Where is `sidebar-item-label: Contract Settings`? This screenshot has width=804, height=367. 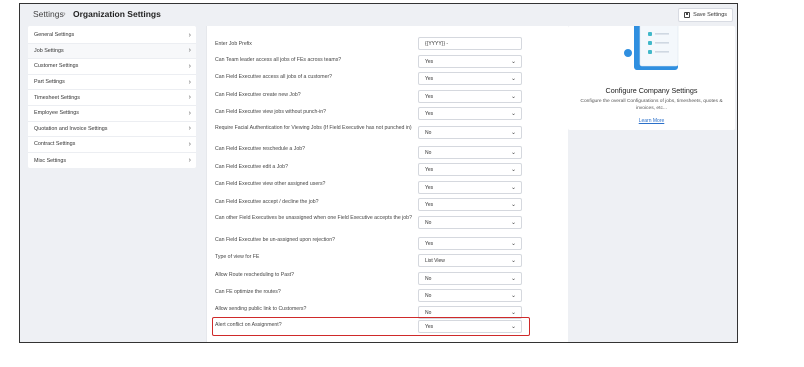
sidebar-item-label: Contract Settings is located at coordinates (55, 144).